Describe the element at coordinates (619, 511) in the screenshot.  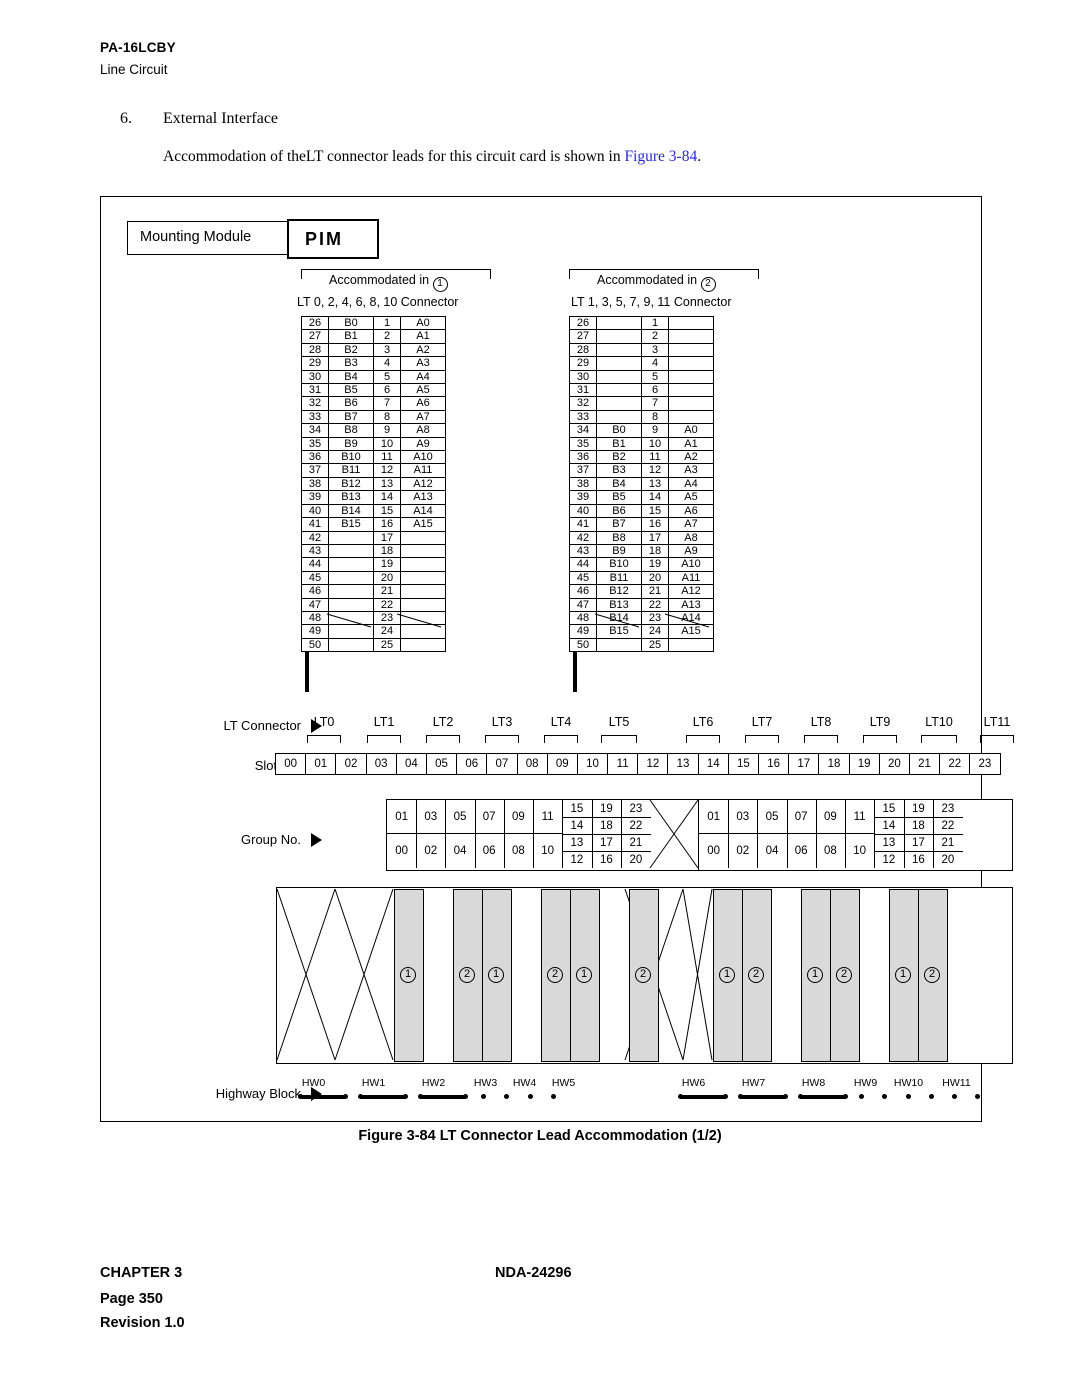
I see `right-cell: B6` at that location.